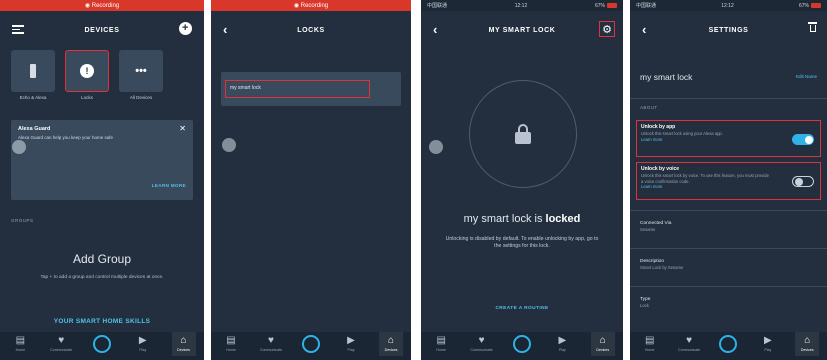 Image resolution: width=827 pixels, height=360 pixels. I want to click on create-routine-link: CREATE A ROUTINE, so click(522, 308).